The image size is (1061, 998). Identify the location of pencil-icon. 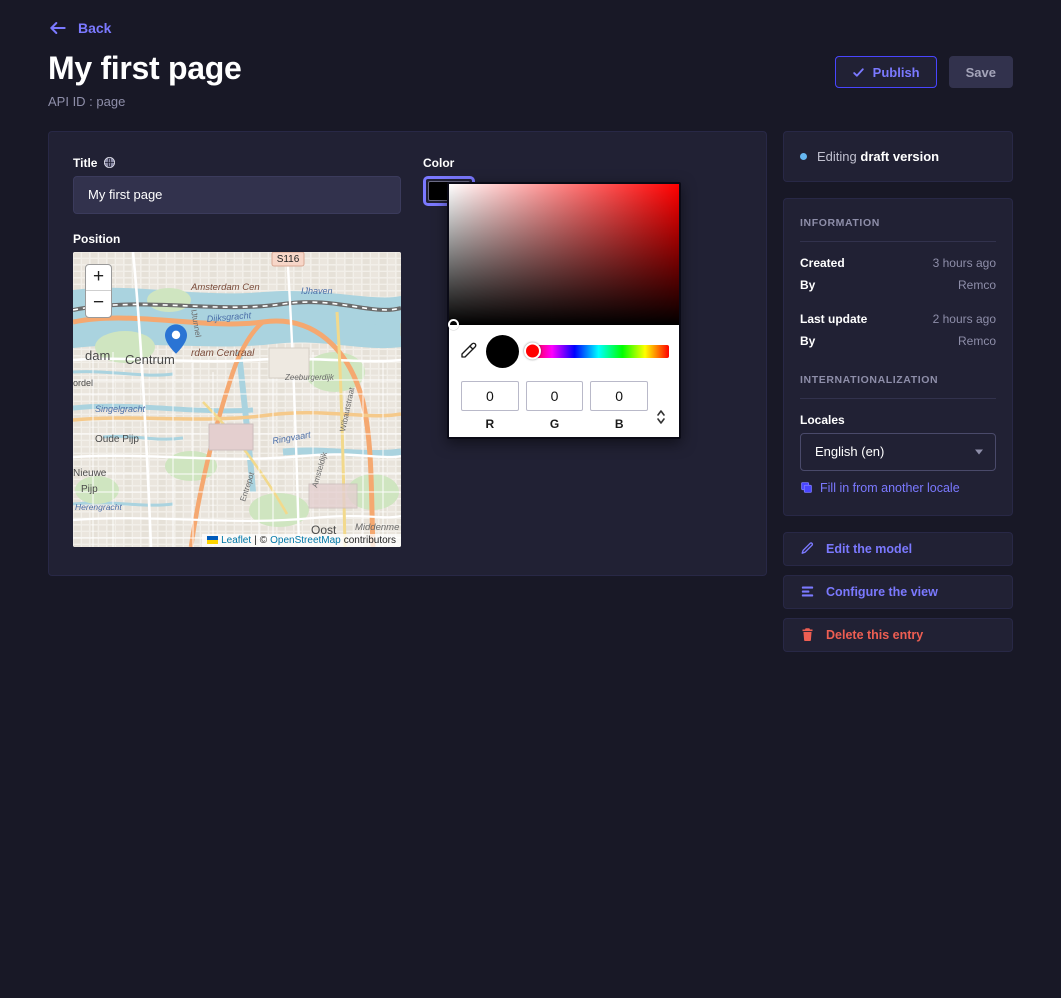
(807, 548).